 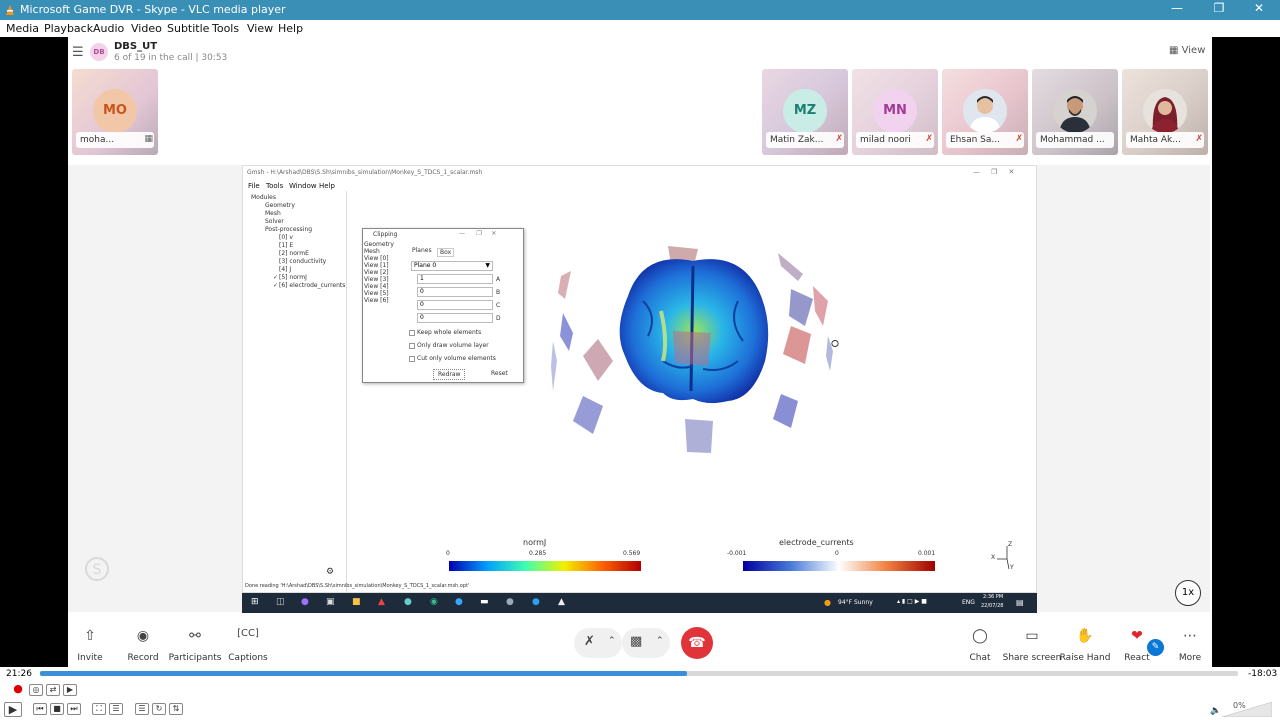 What do you see at coordinates (74, 709) in the screenshot?
I see `next-icon: ⏭` at bounding box center [74, 709].